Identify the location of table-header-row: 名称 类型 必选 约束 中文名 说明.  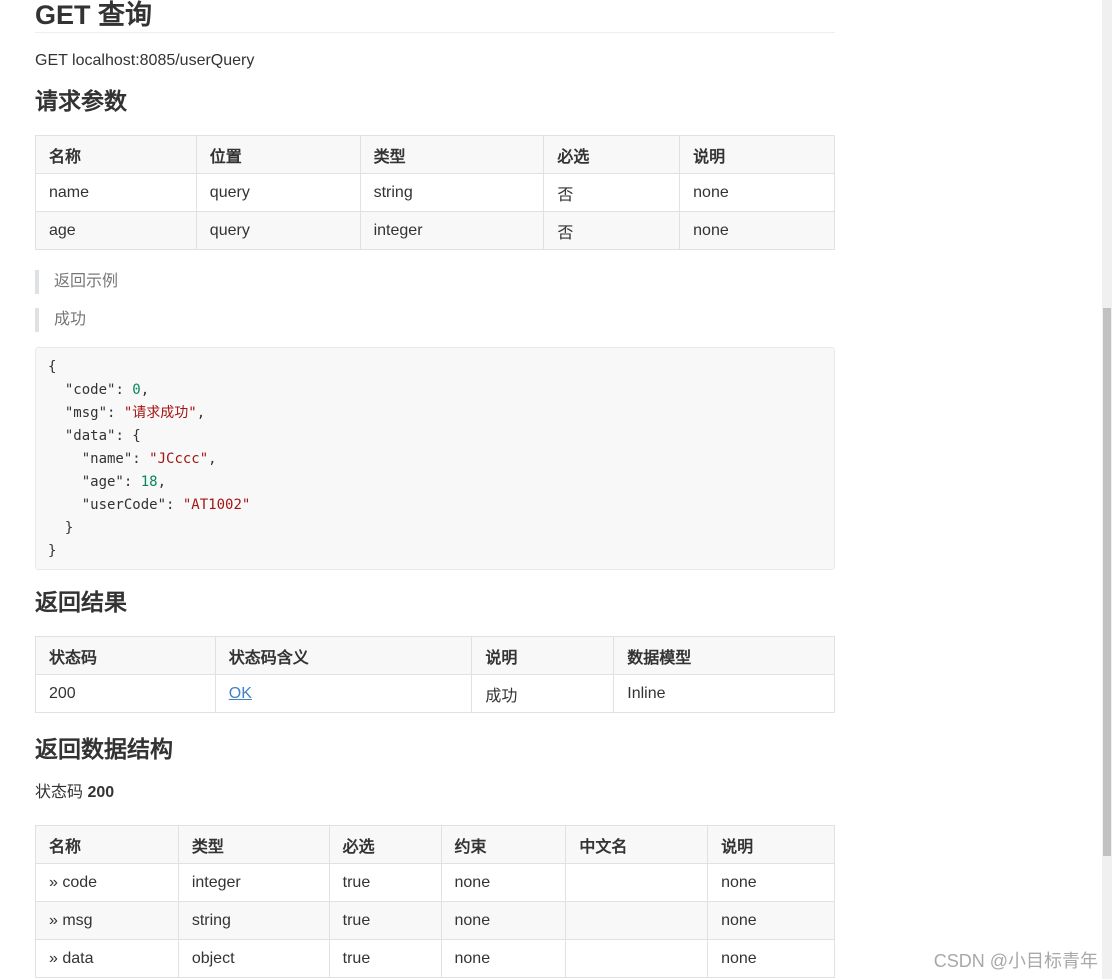
(435, 844).